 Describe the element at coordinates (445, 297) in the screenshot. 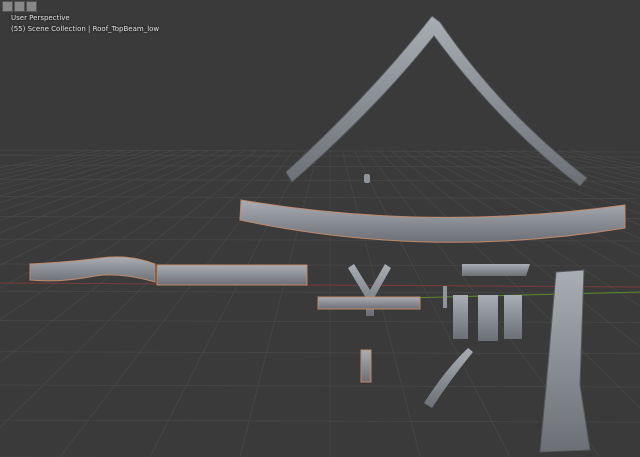

I see `thin-pin` at that location.